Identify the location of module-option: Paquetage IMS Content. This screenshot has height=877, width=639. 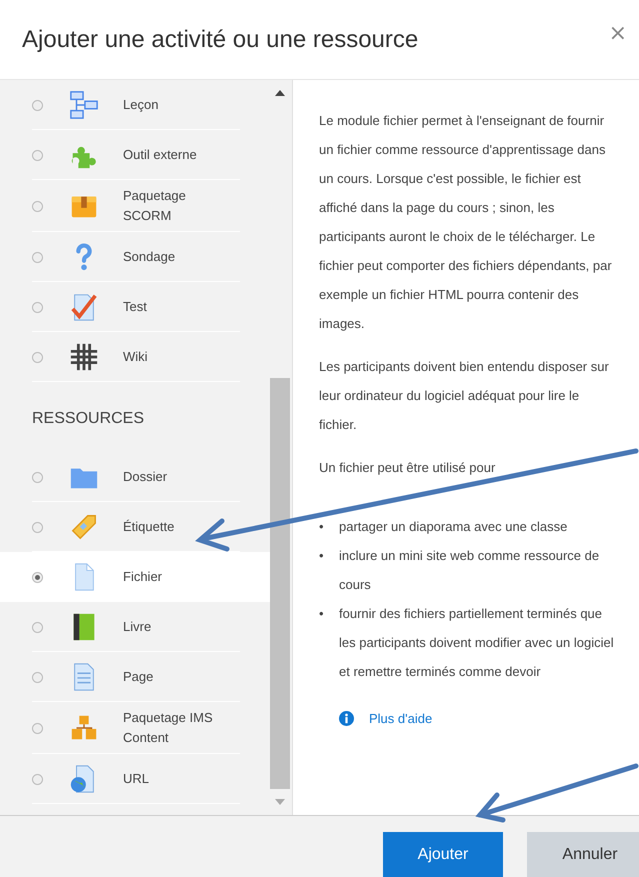
(135, 728).